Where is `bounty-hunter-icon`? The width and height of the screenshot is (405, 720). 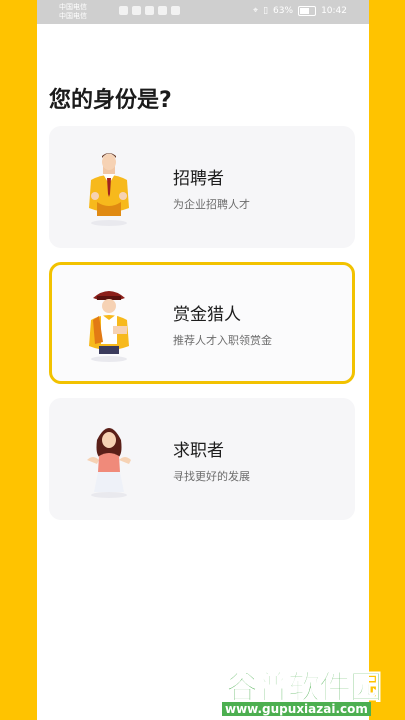
bounty-hunter-icon is located at coordinates (109, 326).